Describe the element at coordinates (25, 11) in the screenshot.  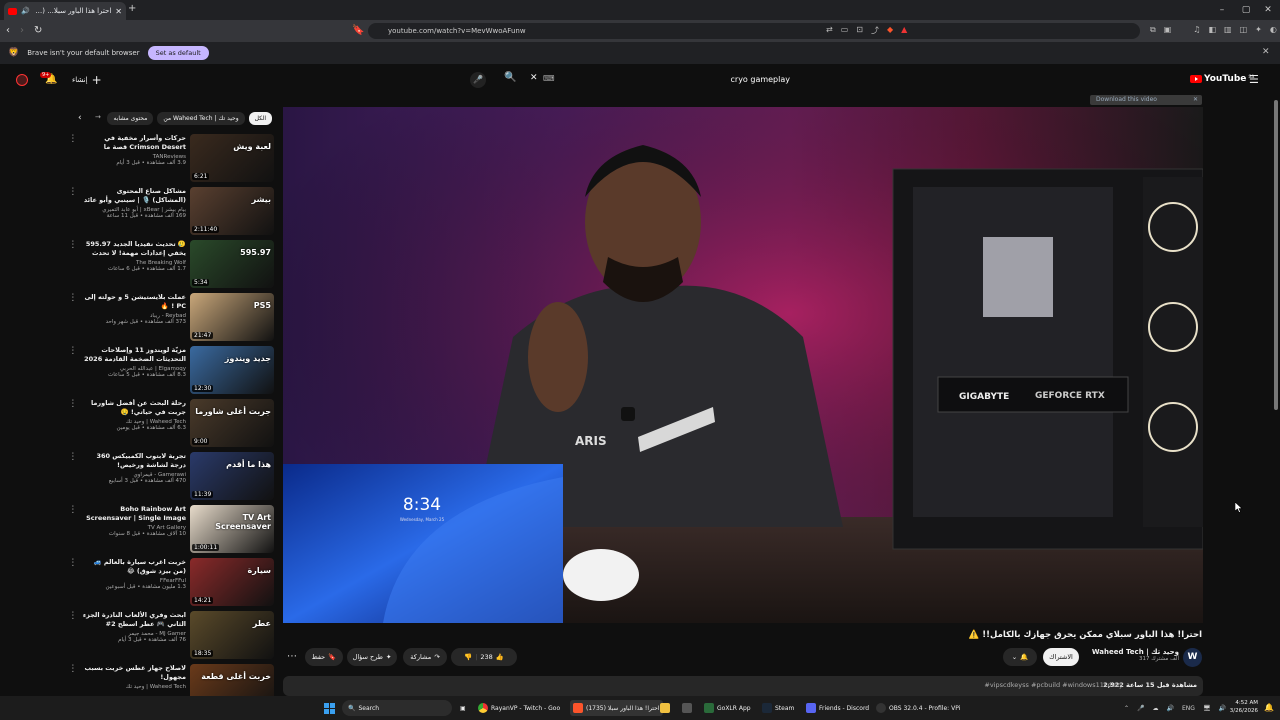
I see `audio-icon: 🔊` at that location.